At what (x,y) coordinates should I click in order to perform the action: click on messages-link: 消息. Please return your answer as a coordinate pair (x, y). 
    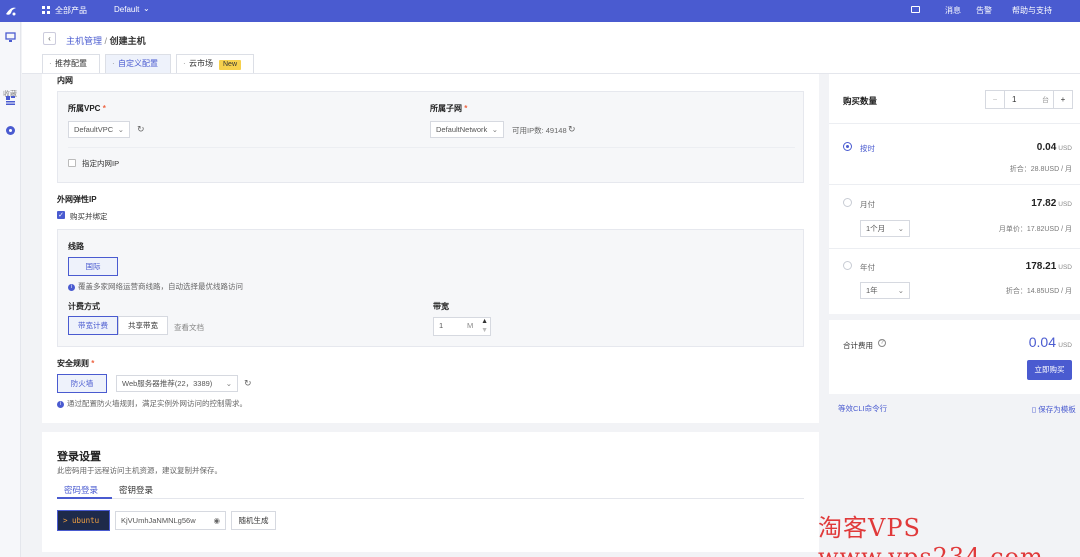
    Looking at the image, I should click on (953, 10).